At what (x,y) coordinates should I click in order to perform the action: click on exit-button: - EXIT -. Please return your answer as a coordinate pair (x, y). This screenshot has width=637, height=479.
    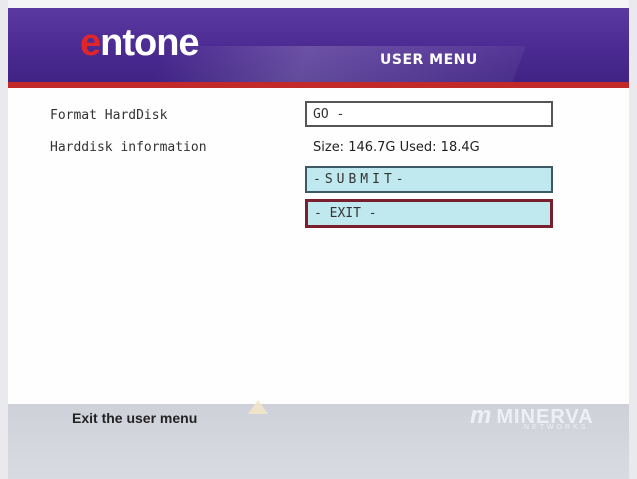
    Looking at the image, I should click on (429, 213).